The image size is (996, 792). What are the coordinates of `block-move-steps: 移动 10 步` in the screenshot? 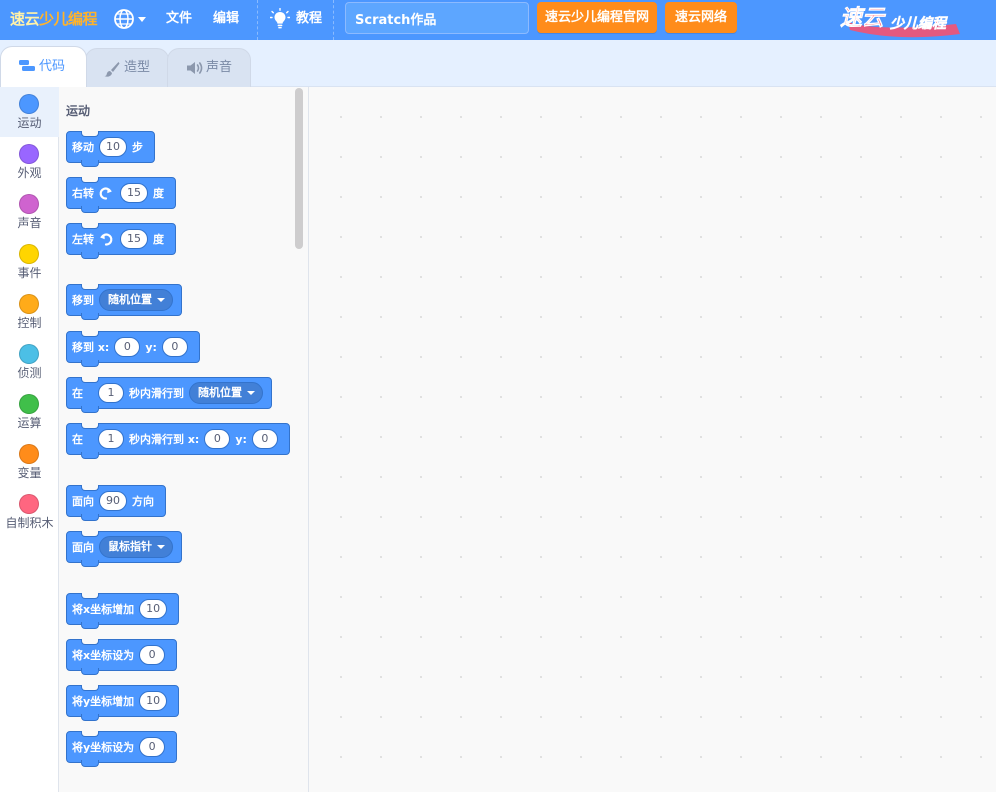 It's located at (110, 149).